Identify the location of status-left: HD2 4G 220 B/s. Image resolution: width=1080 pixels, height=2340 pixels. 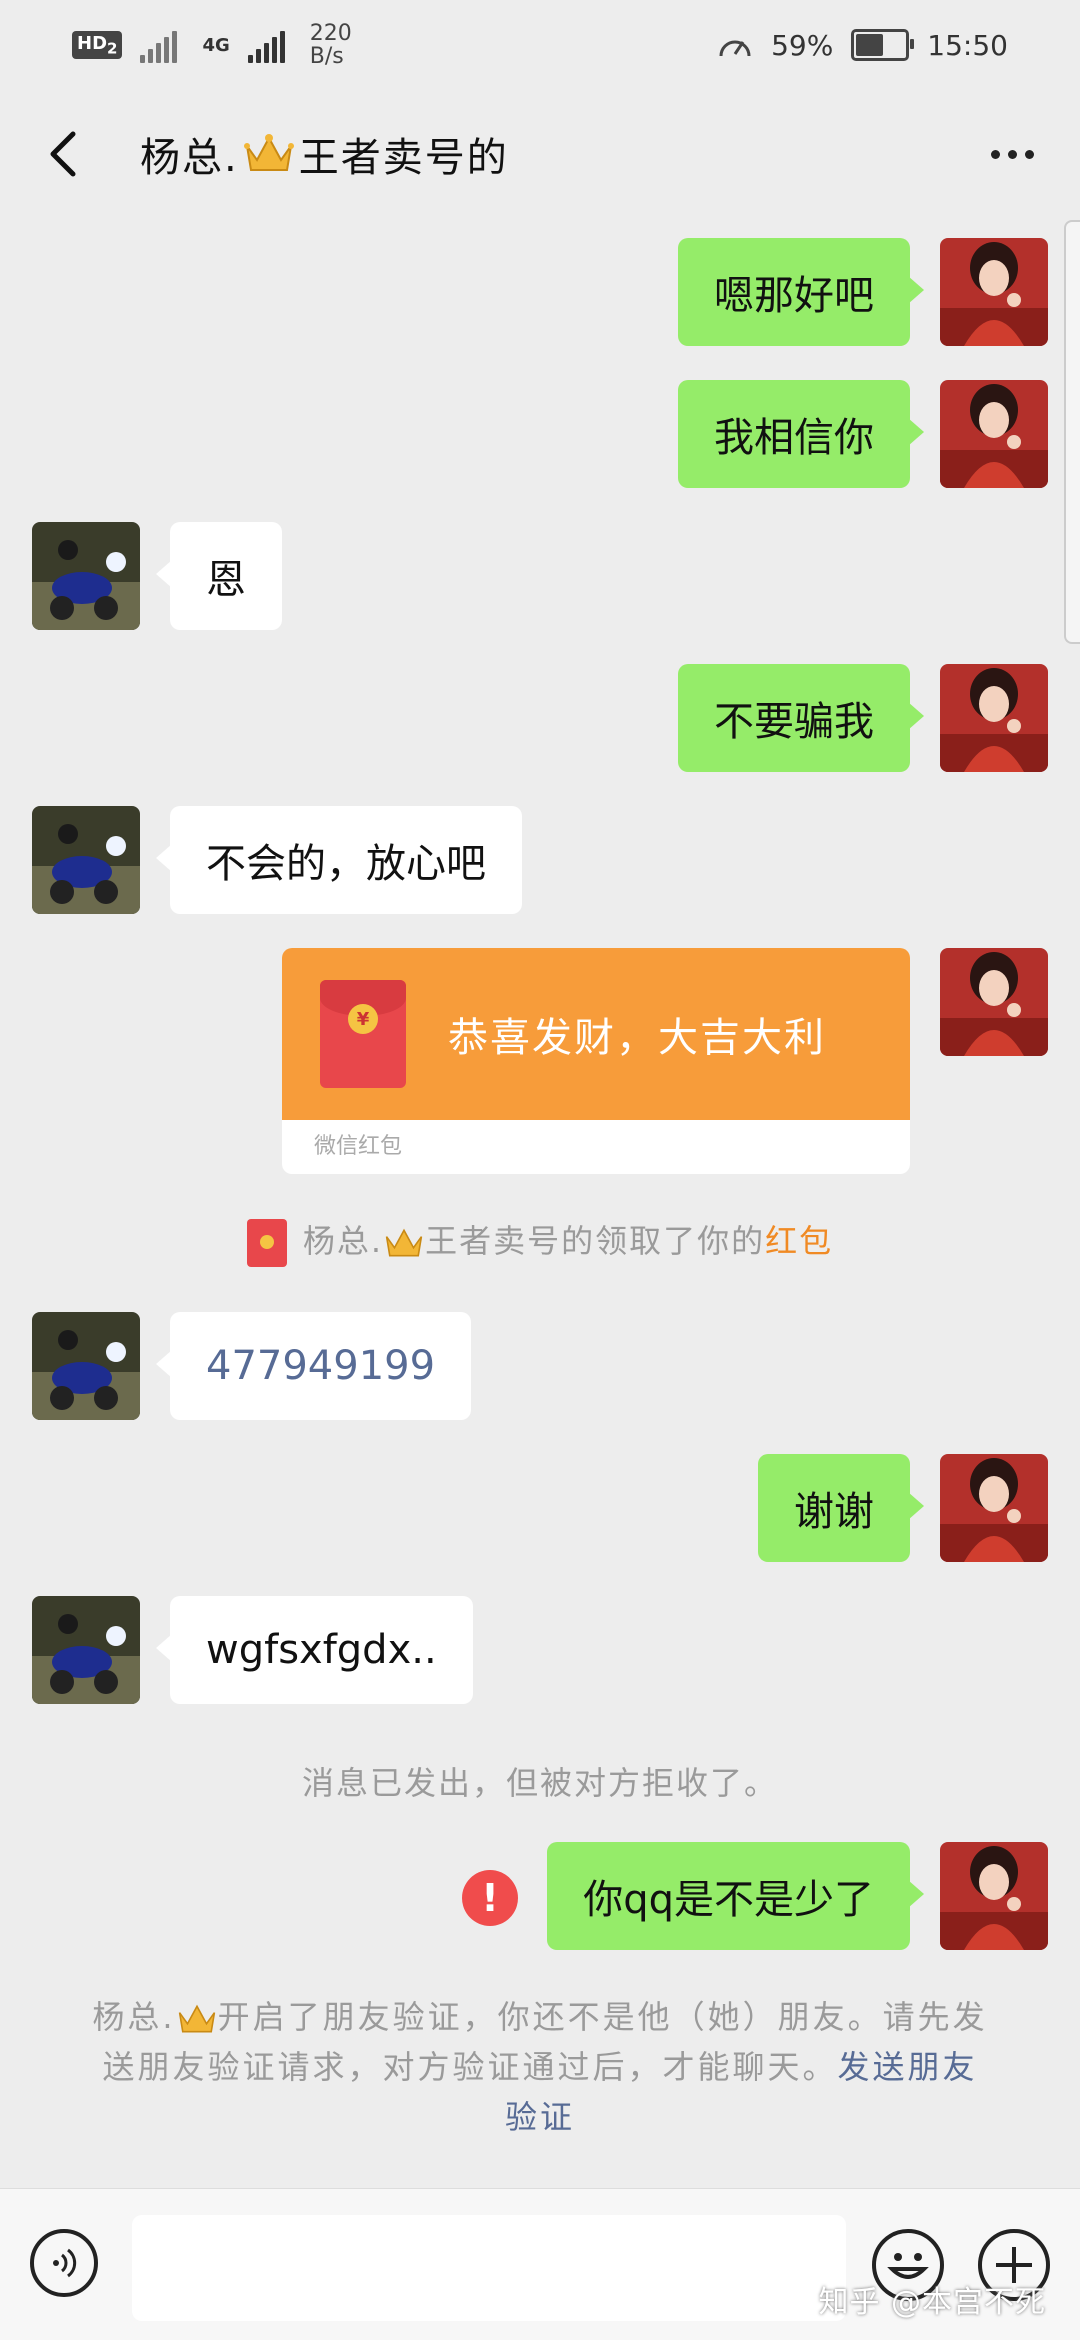
(212, 45).